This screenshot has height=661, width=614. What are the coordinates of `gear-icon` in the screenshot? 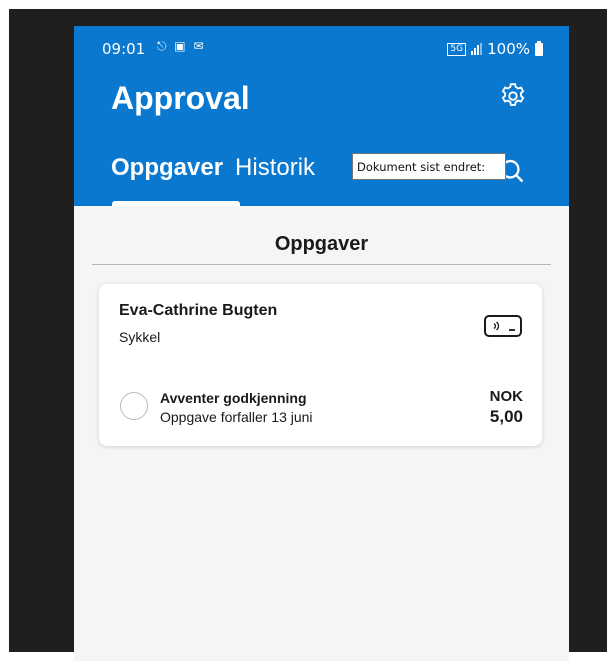 It's located at (513, 96).